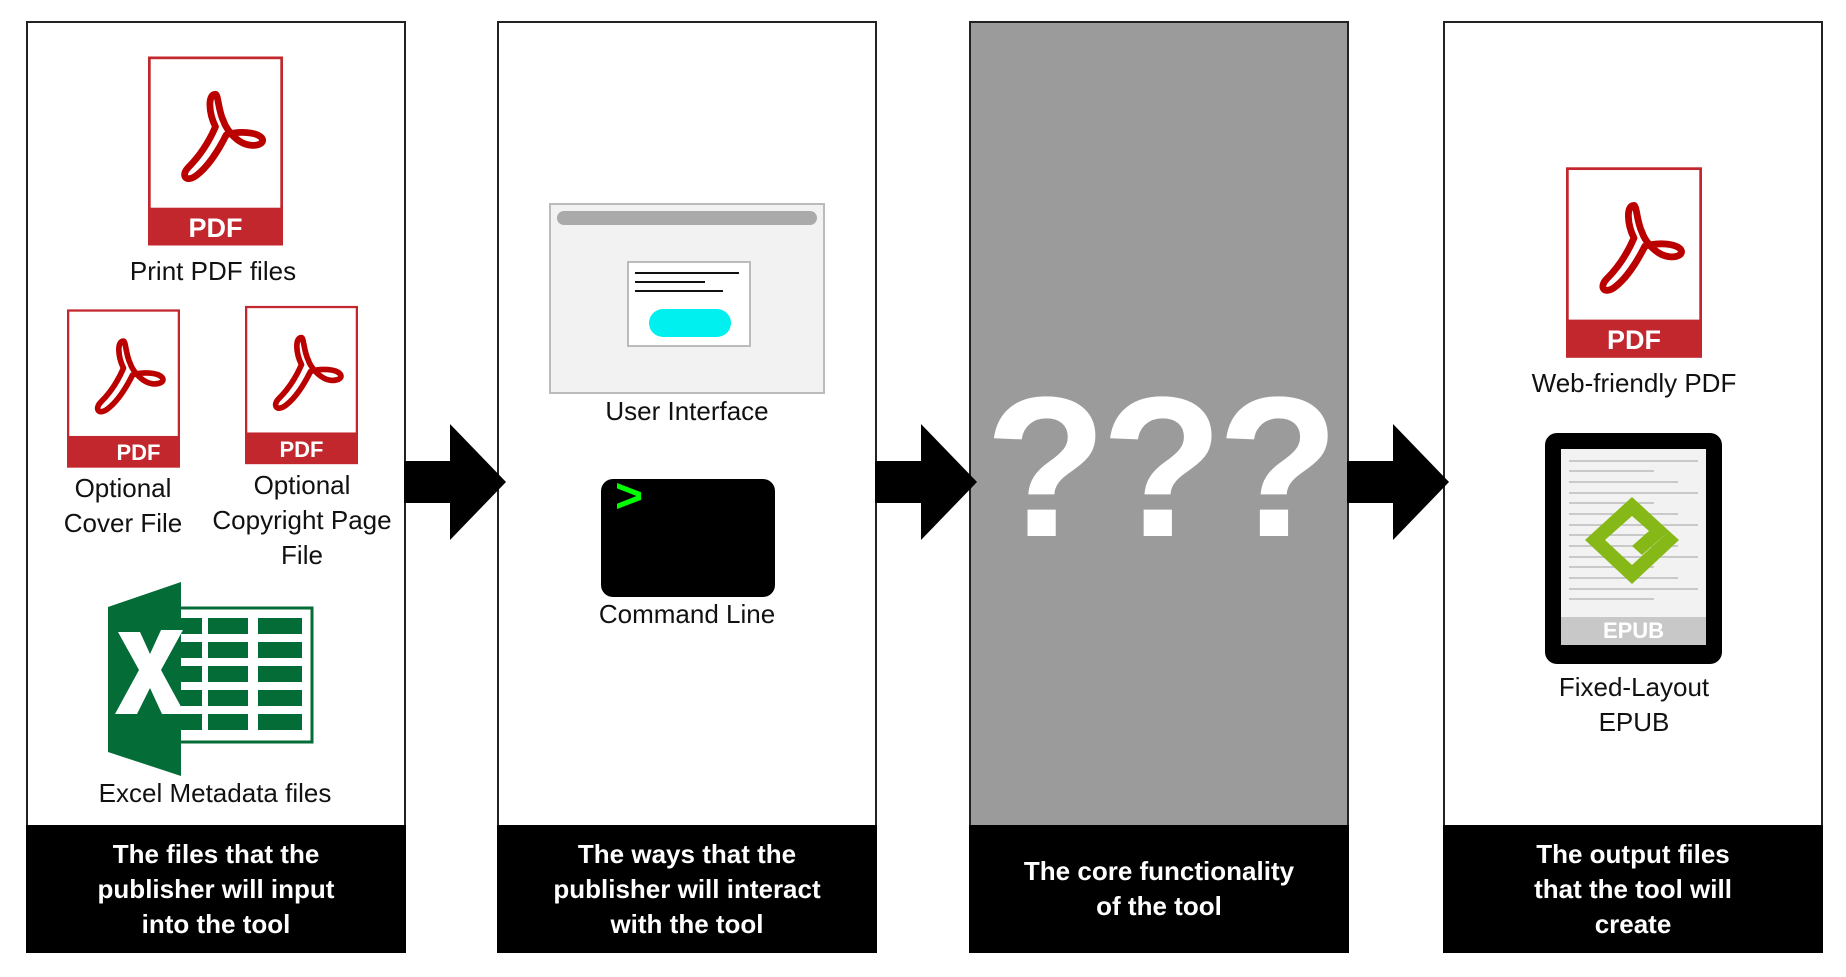 Image resolution: width=1846 pixels, height=977 pixels. What do you see at coordinates (301, 385) in the screenshot?
I see `copyright-pdf-icon: PDF` at bounding box center [301, 385].